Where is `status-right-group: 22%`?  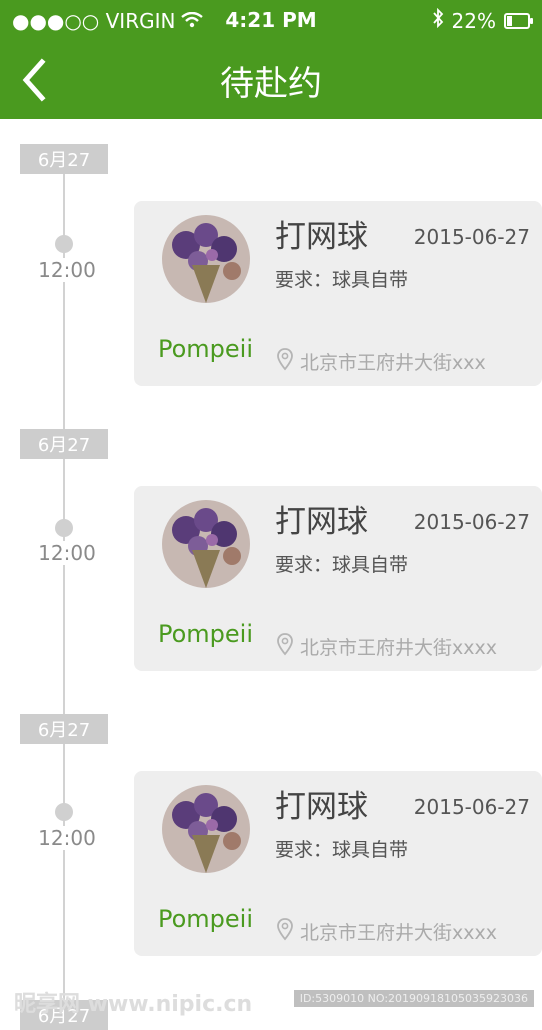 status-right-group: 22% is located at coordinates (482, 20).